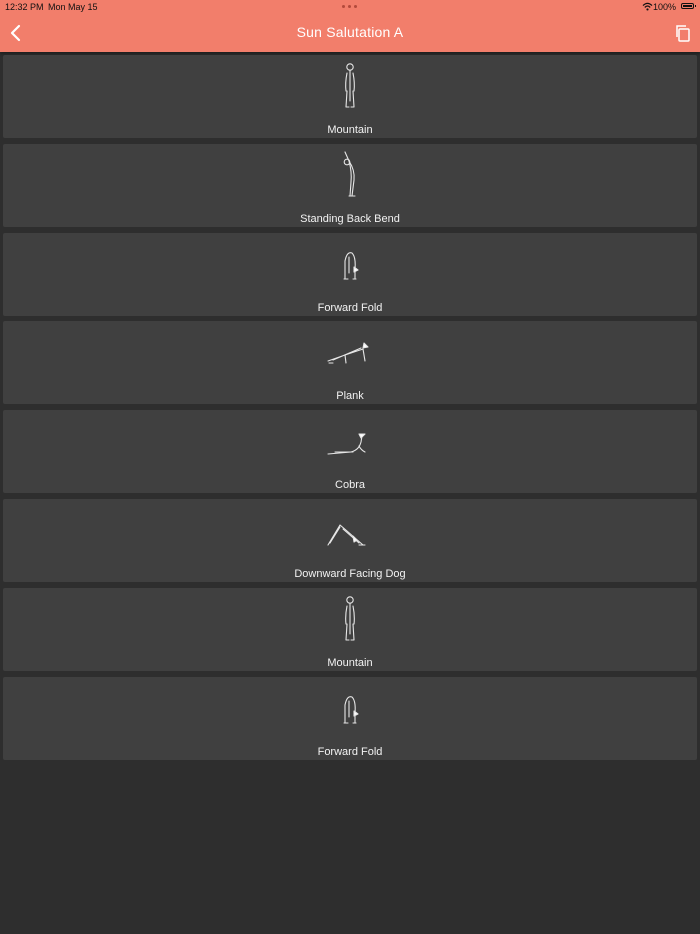 The image size is (700, 934). I want to click on pose-card: Downward Facing Dog, so click(350, 540).